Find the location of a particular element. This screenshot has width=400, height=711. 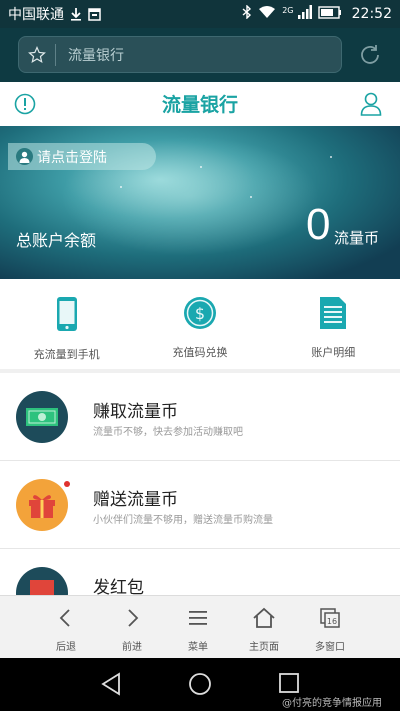

back-icon is located at coordinates (66, 620).